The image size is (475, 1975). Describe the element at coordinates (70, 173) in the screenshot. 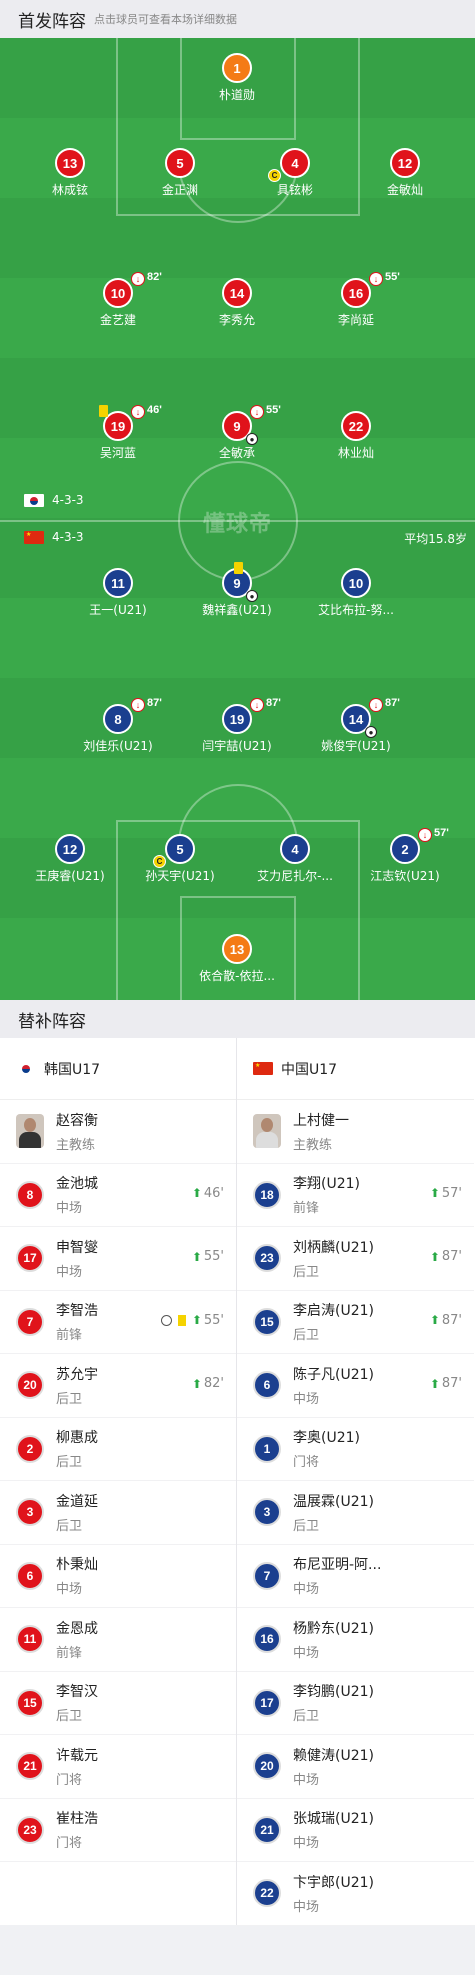

I see `pitch-player: 13 林成铉` at that location.